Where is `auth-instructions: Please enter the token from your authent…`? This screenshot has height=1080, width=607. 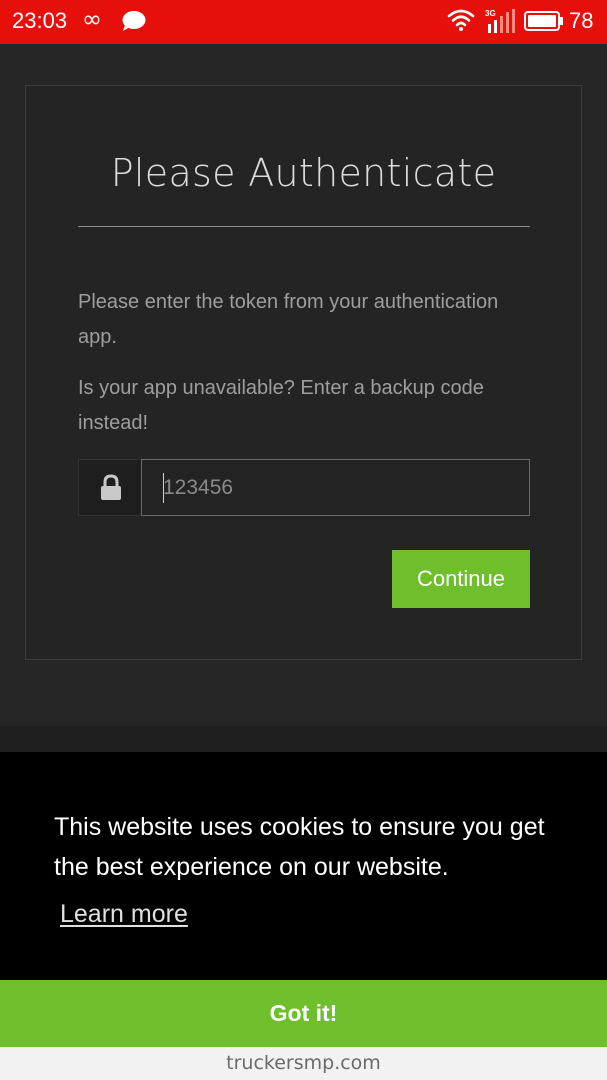
auth-instructions: Please enter the token from your authent… is located at coordinates (288, 319).